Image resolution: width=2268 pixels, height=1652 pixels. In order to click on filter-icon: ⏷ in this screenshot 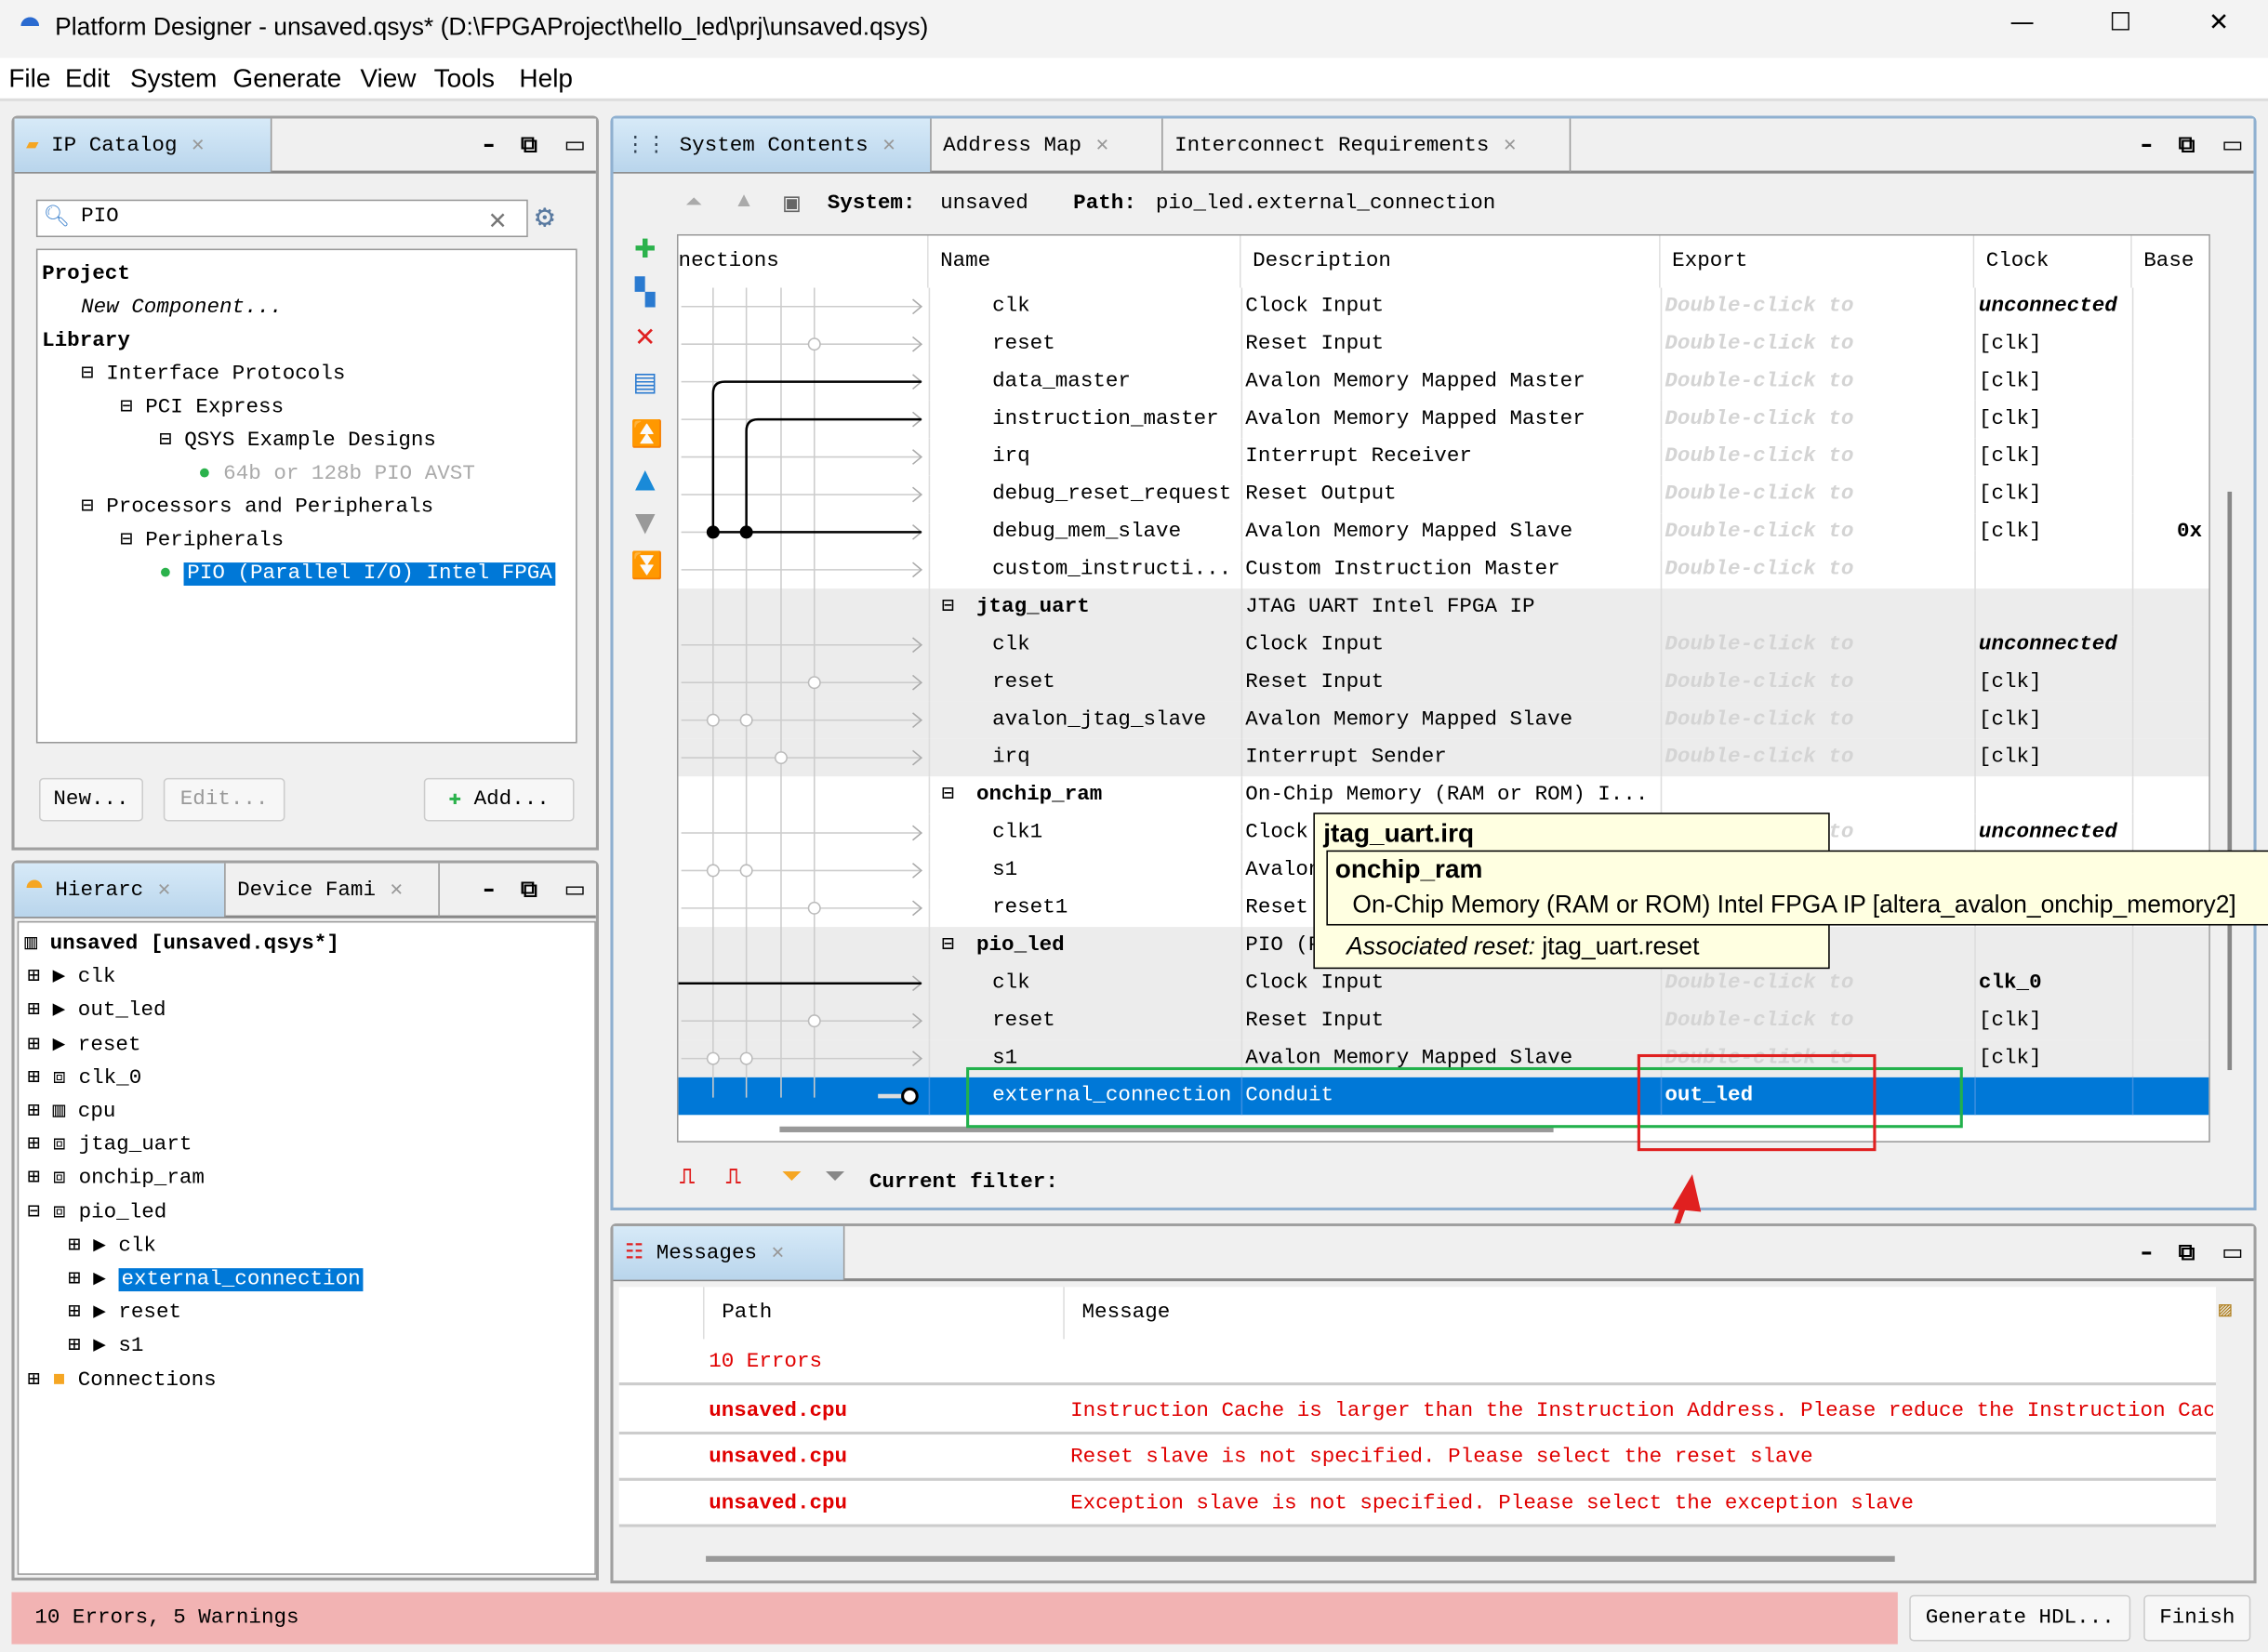, I will do `click(791, 1178)`.